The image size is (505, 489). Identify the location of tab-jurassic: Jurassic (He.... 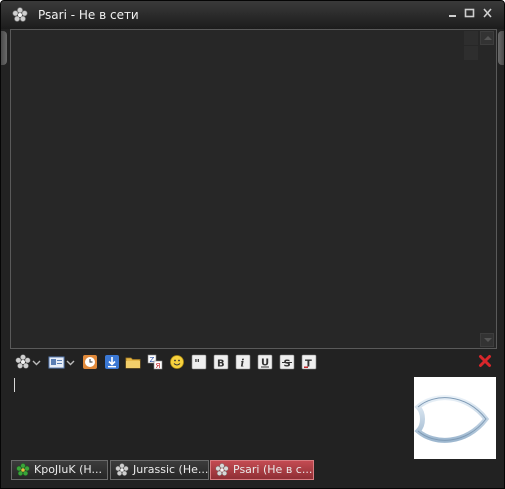
(159, 470).